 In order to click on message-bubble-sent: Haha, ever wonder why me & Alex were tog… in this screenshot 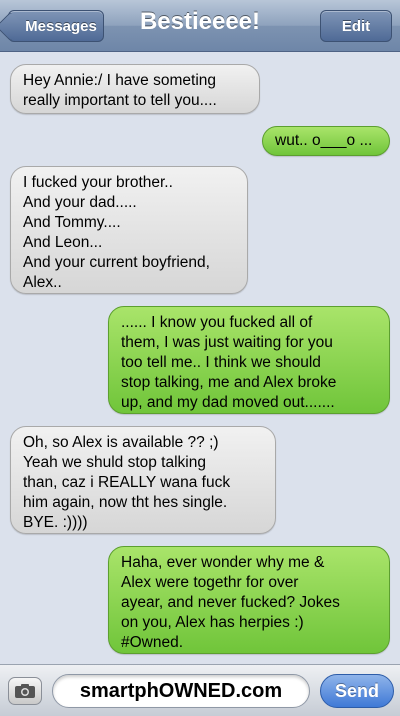, I will do `click(249, 600)`.